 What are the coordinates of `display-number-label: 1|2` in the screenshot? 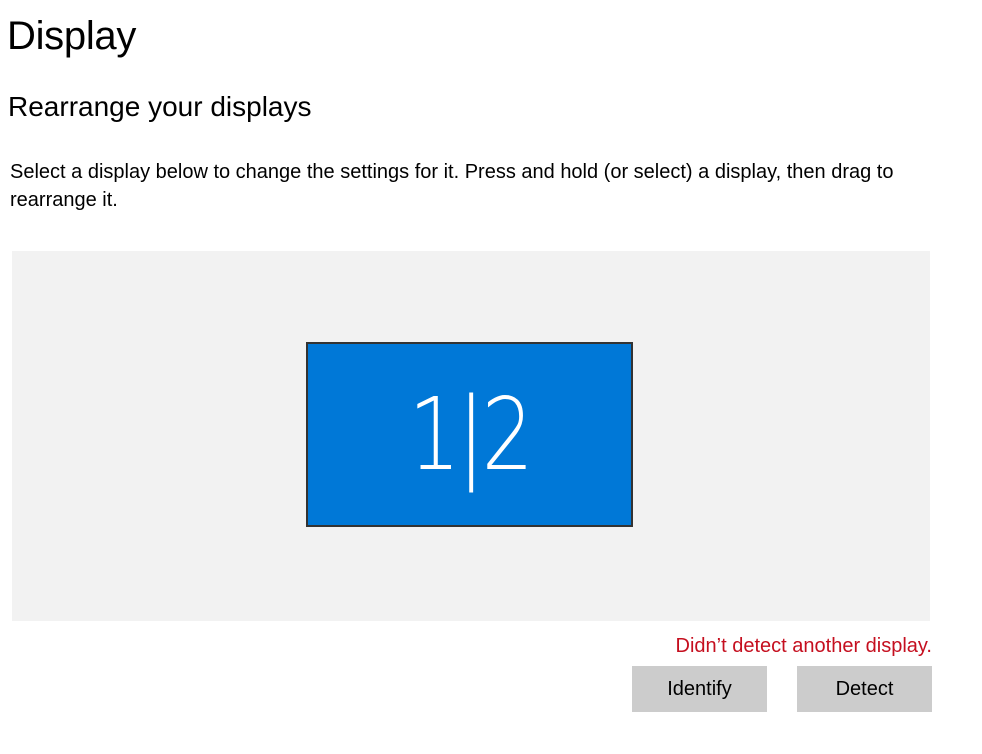 It's located at (470, 434).